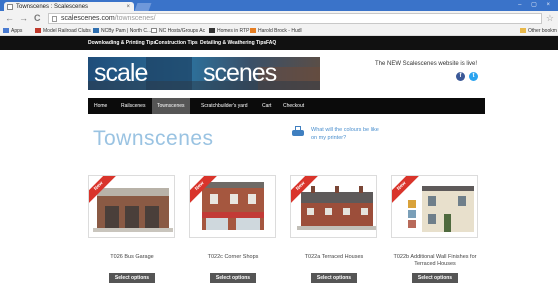 Image resolution: width=558 pixels, height=297 pixels. Describe the element at coordinates (143, 7) in the screenshot. I see `new-tab-button` at that location.